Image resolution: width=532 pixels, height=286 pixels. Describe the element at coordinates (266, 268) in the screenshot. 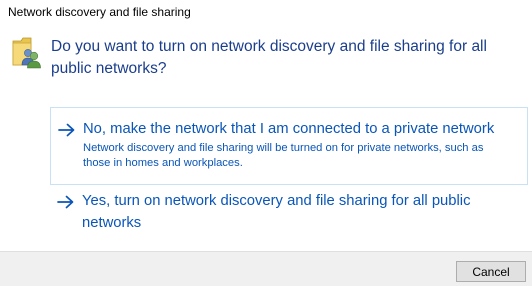

I see `dialog-footer: Cancel` at that location.